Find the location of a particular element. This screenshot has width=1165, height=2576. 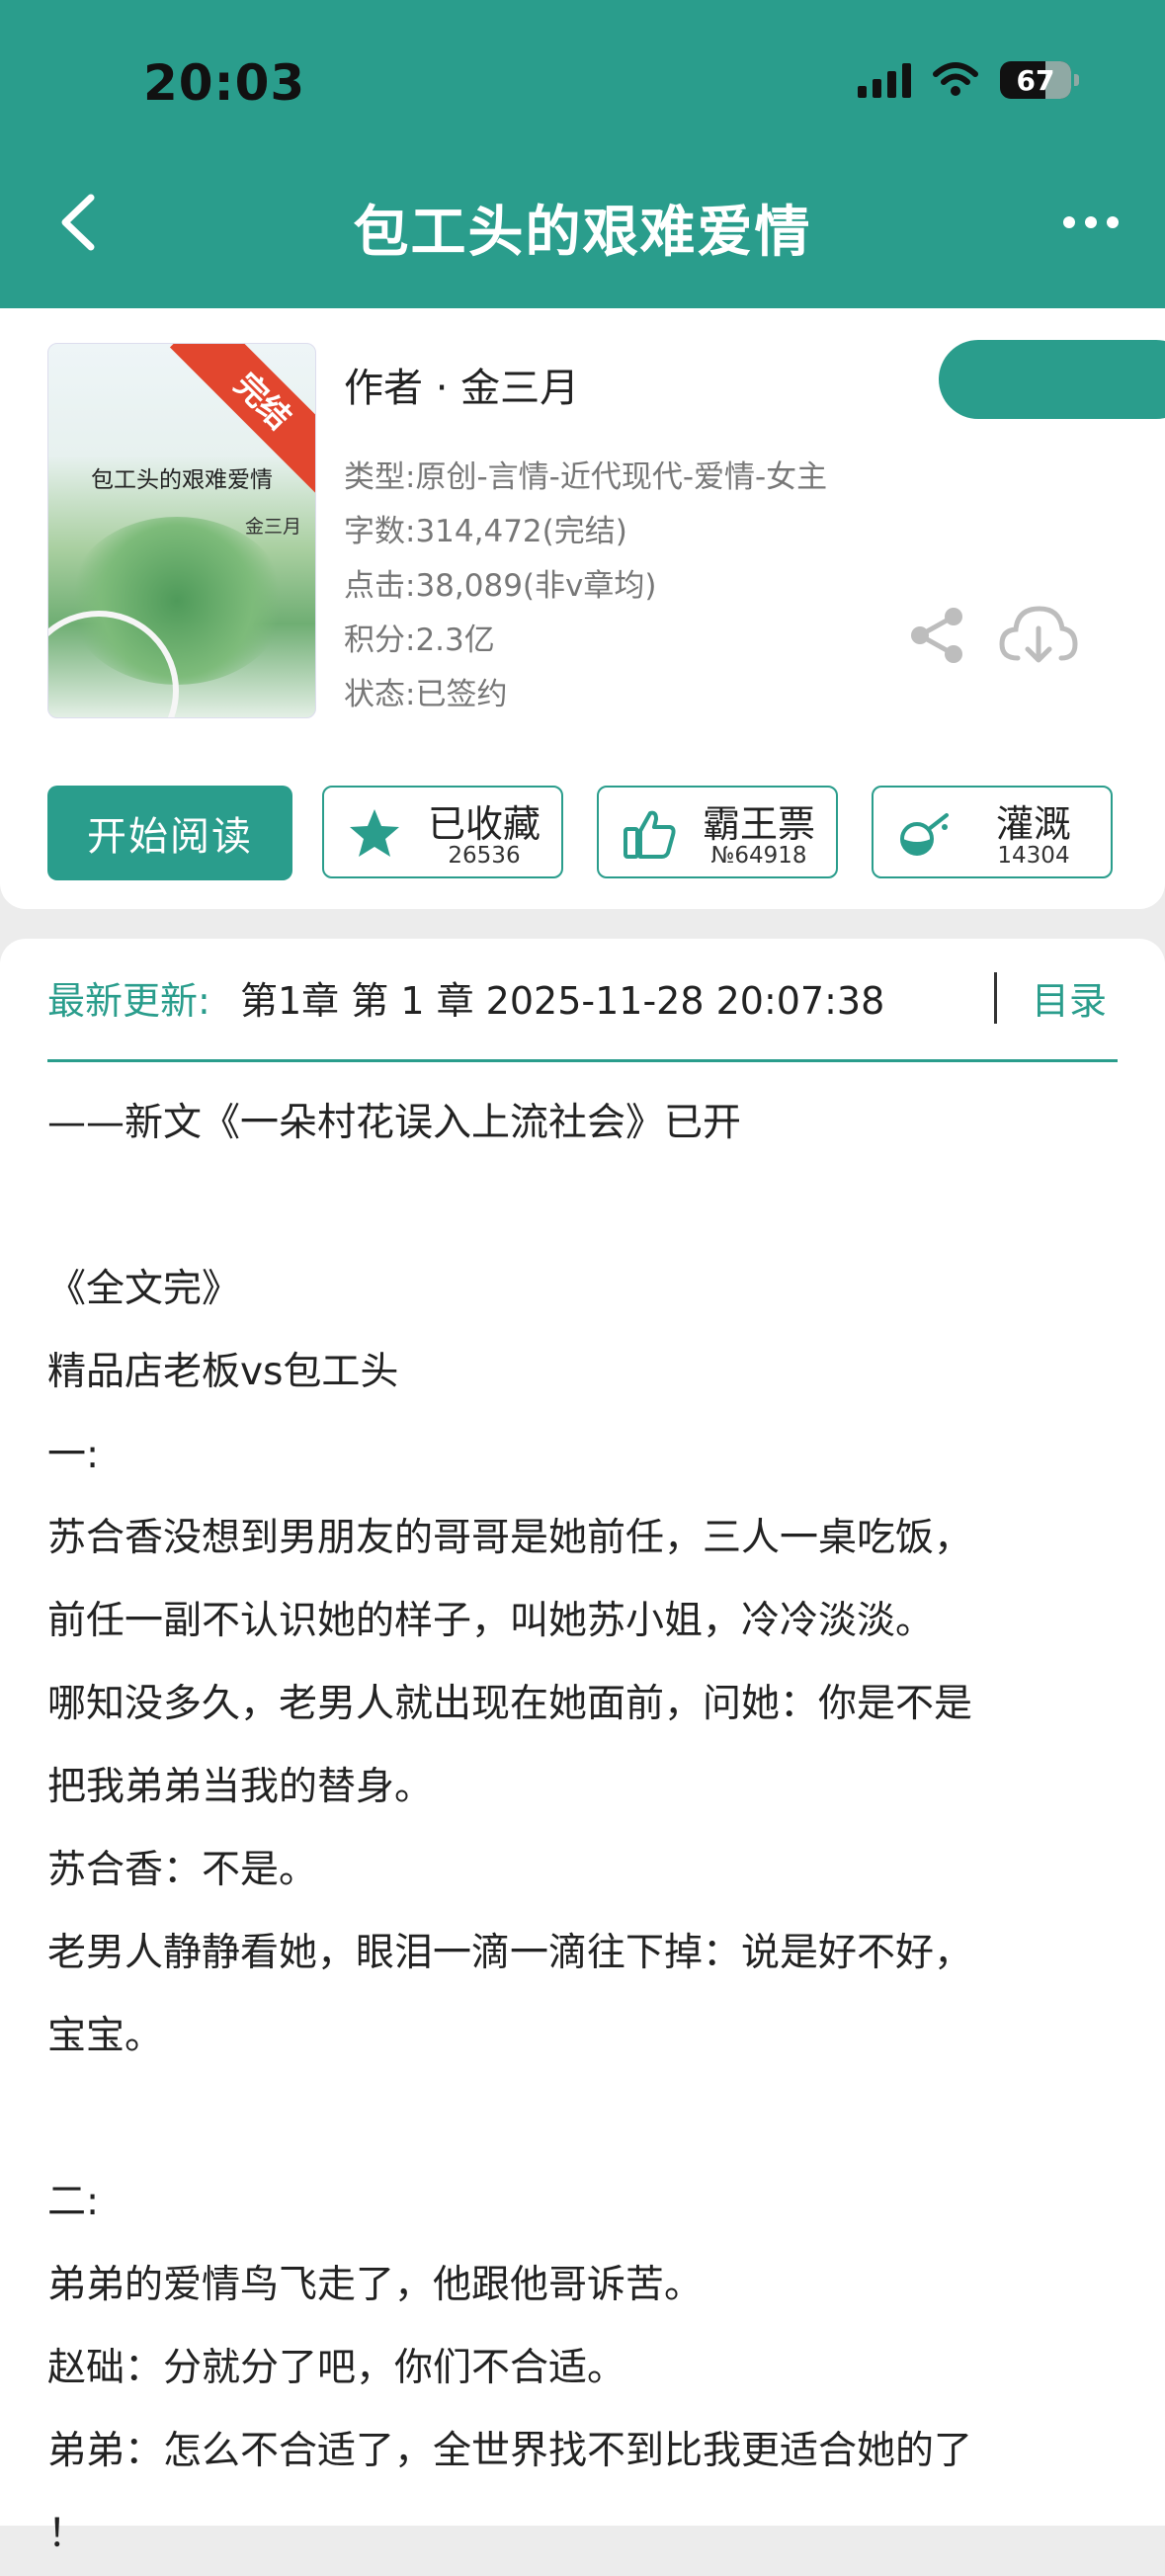

meta-points: 积分:2.3亿 is located at coordinates (419, 640).